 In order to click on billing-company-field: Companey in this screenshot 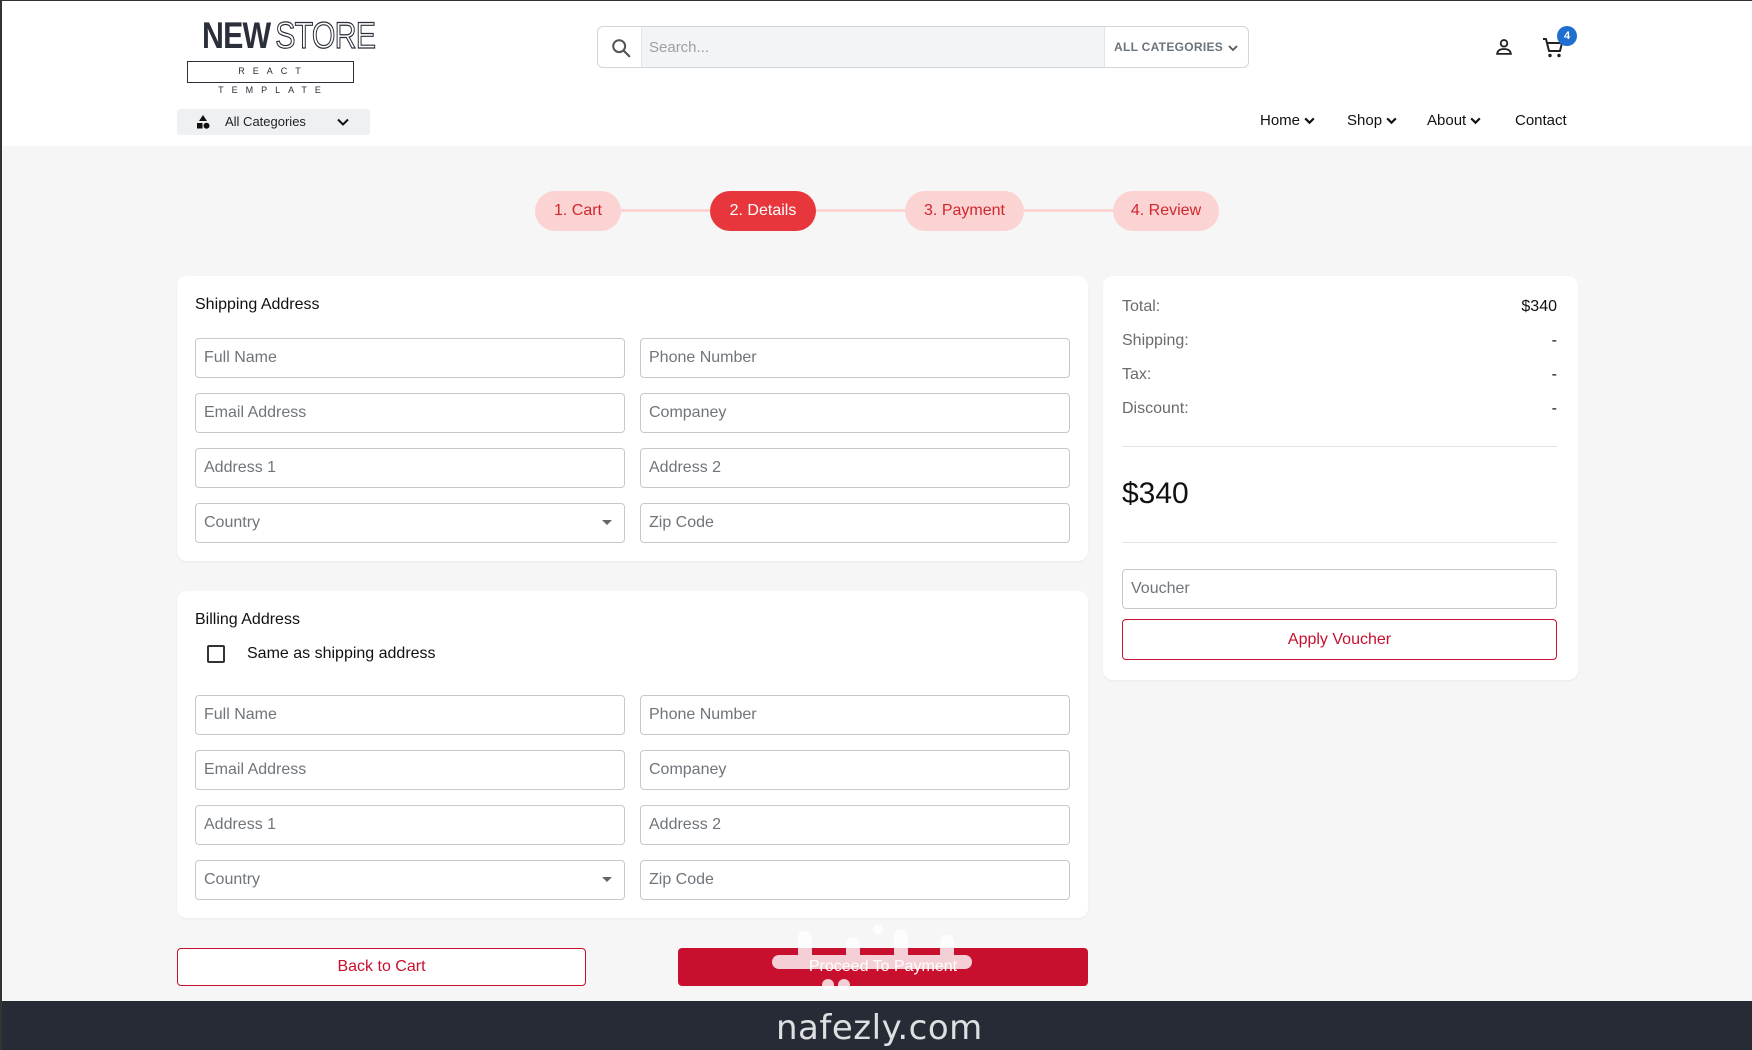, I will do `click(855, 770)`.